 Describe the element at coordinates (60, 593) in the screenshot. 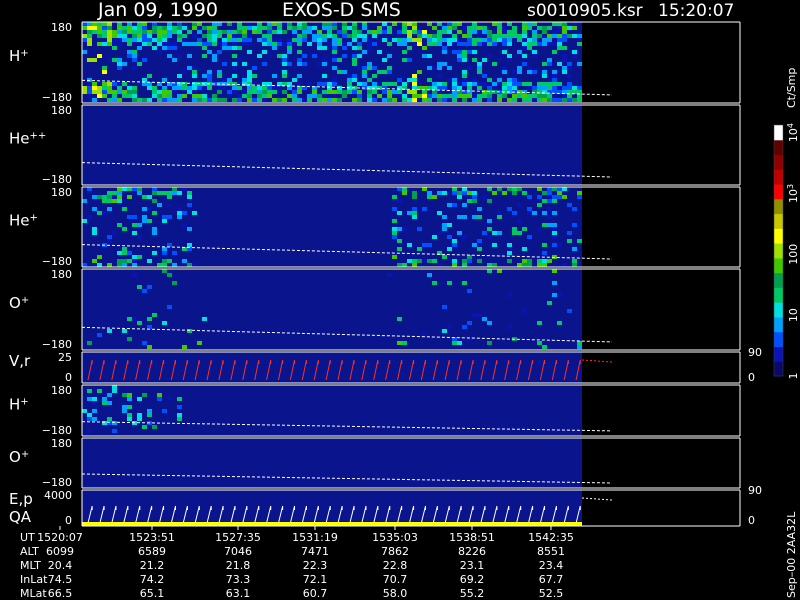

I see `time-axis-value: 66.5` at that location.